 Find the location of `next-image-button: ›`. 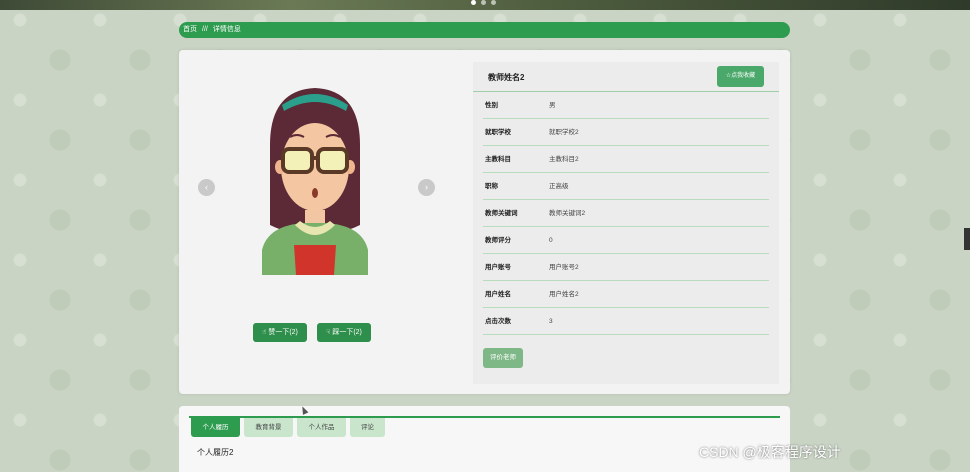

next-image-button: › is located at coordinates (426, 187).